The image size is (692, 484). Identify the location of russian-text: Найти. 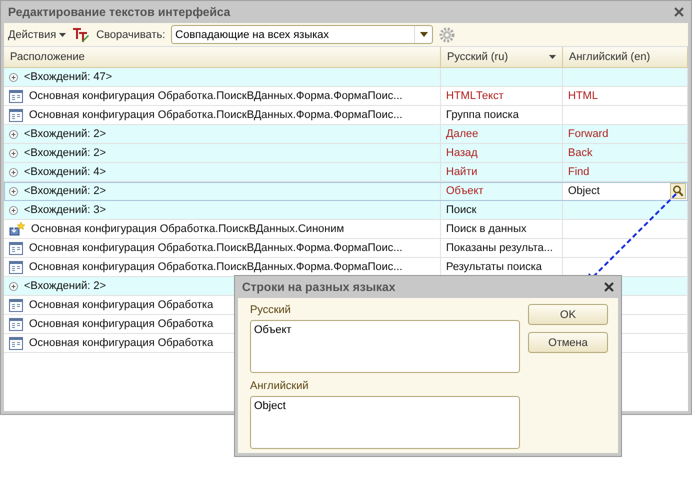
(462, 172).